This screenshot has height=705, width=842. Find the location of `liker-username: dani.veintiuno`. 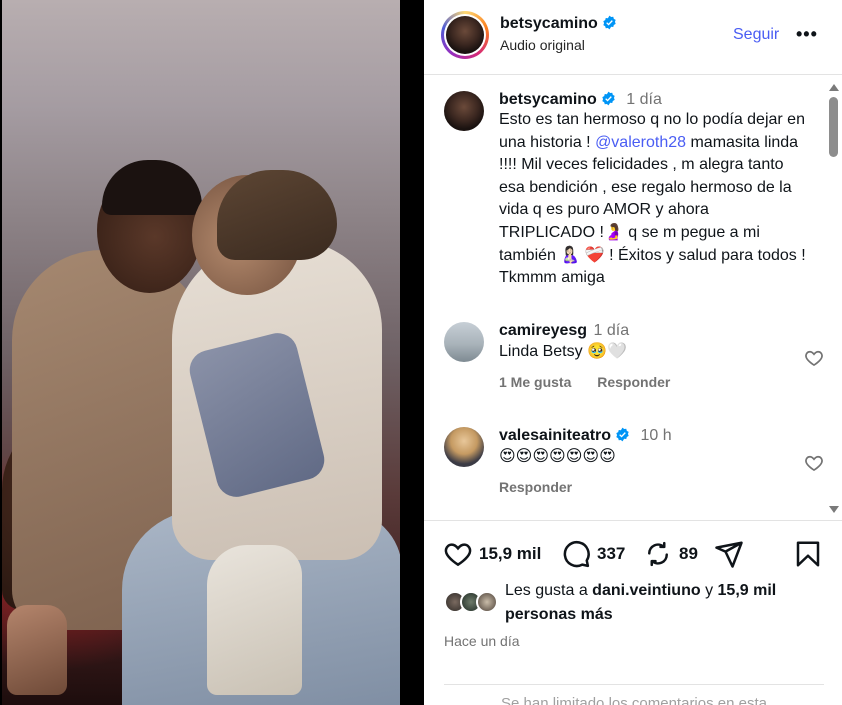

liker-username: dani.veintiuno is located at coordinates (646, 590).